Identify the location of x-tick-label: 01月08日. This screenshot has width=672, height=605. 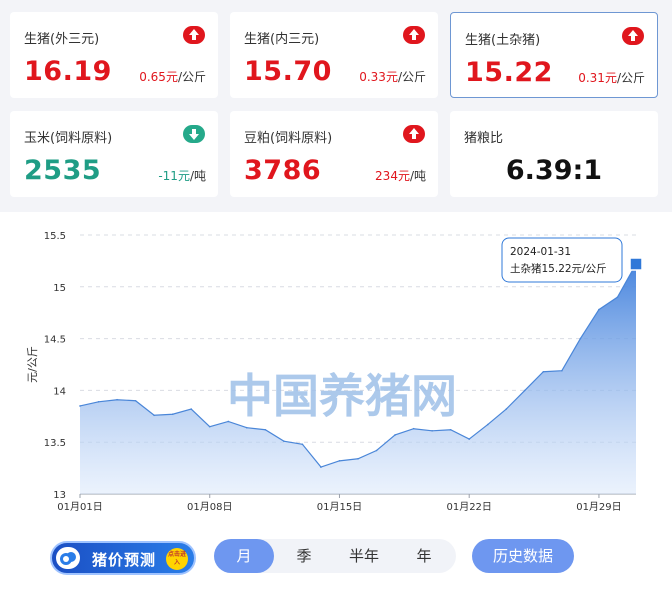
(209, 507).